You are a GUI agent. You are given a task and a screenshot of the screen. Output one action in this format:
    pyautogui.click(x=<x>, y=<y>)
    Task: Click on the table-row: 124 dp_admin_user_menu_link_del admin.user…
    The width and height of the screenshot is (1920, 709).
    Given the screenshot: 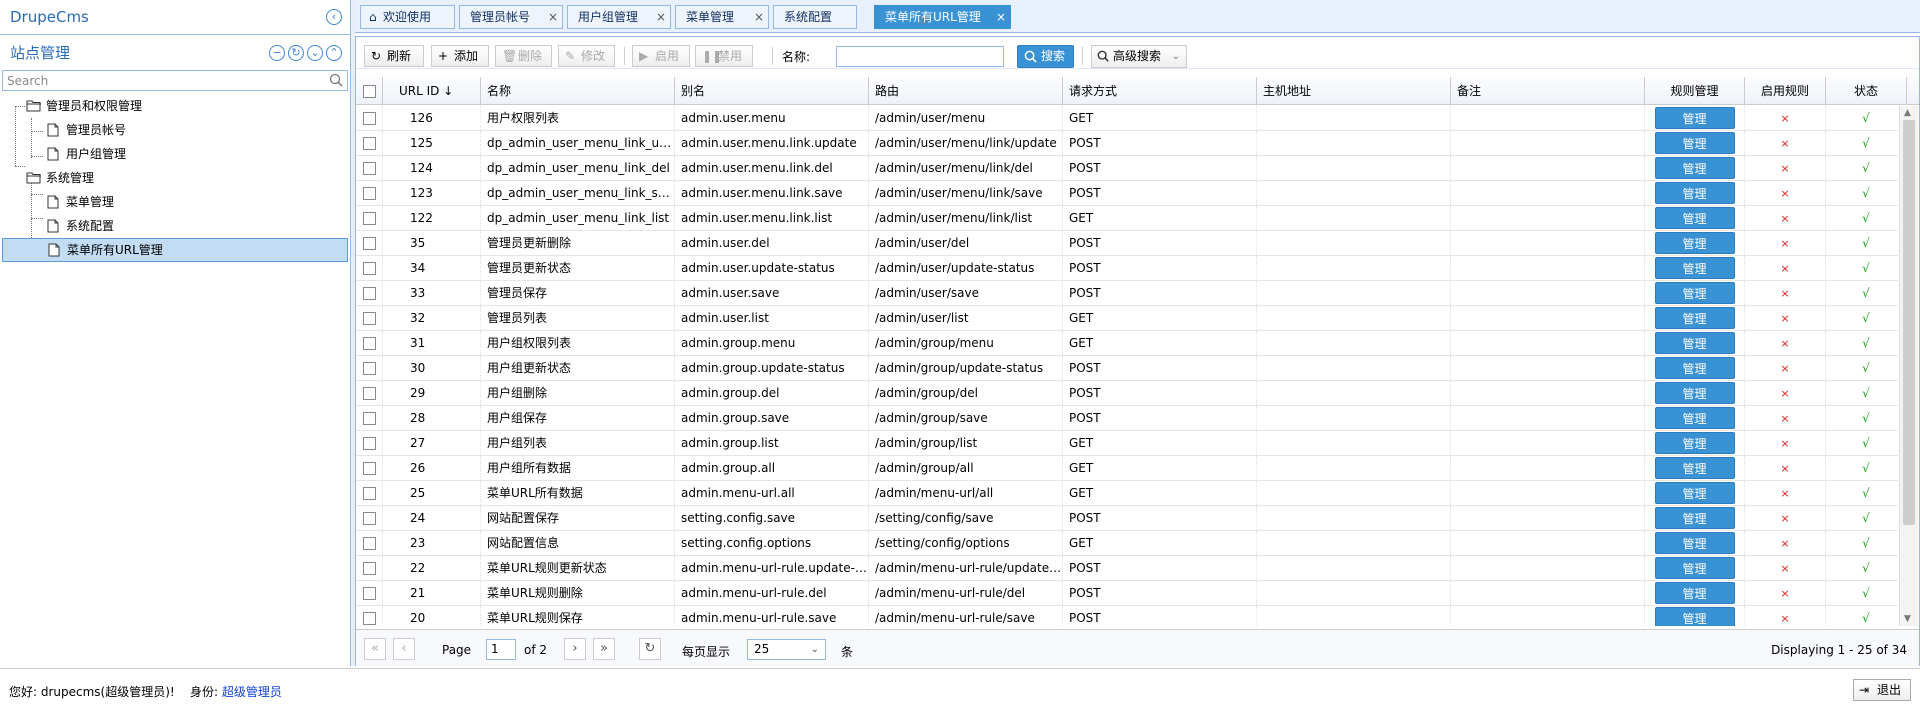 What is the action you would take?
    pyautogui.click(x=1127, y=168)
    